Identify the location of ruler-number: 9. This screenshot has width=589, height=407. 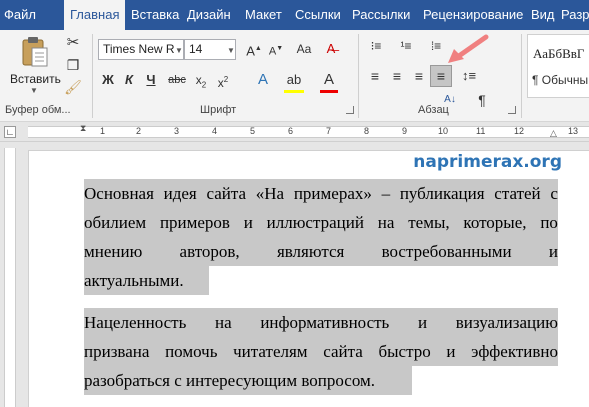
(405, 131).